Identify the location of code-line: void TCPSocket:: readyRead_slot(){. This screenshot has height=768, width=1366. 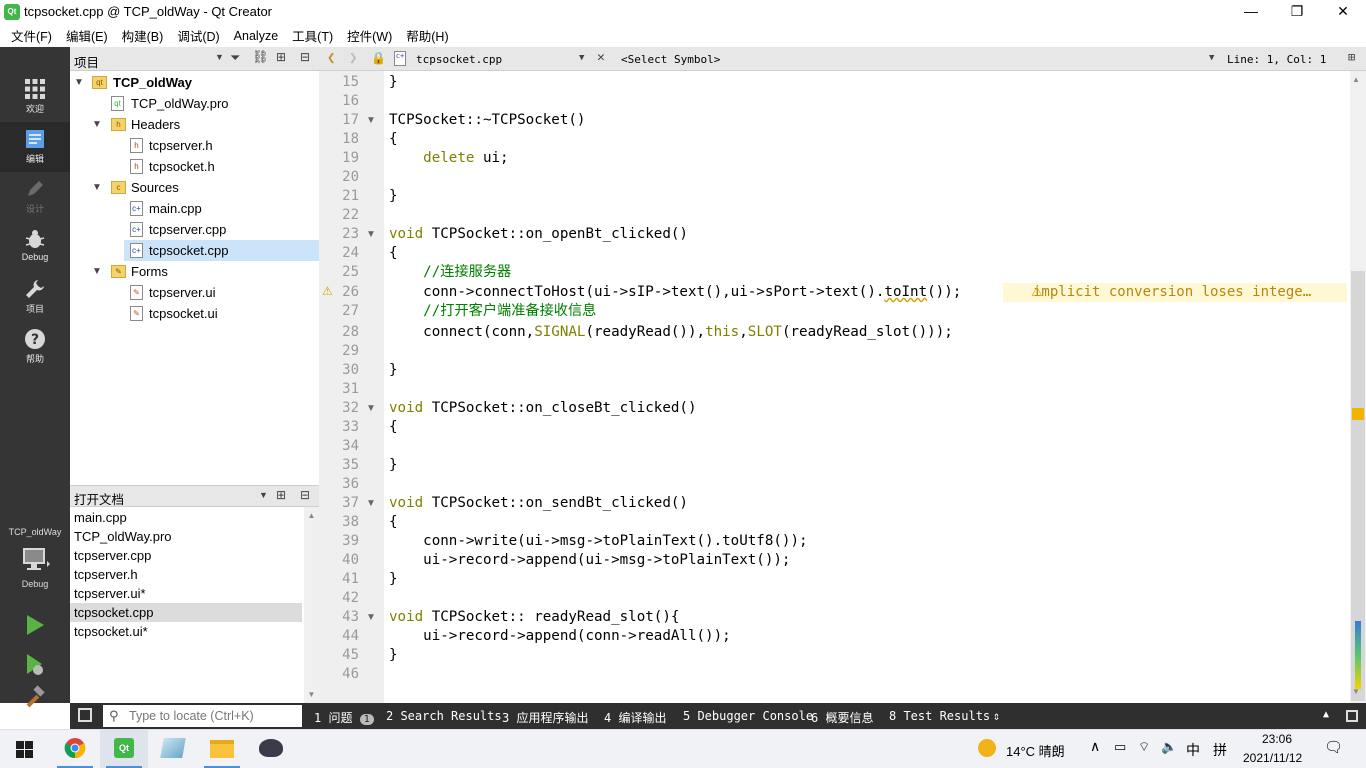
(534, 617).